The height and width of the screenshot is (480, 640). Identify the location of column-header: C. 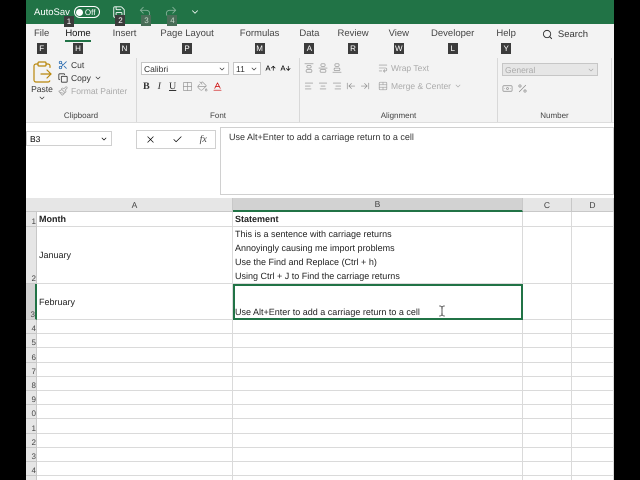
(547, 205).